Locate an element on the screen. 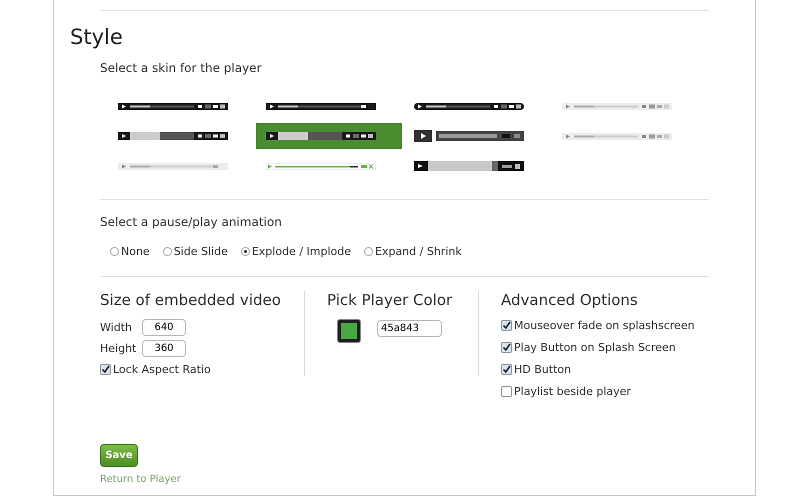 This screenshot has height=500, width=800. checkbox-label: HD Button is located at coordinates (543, 369).